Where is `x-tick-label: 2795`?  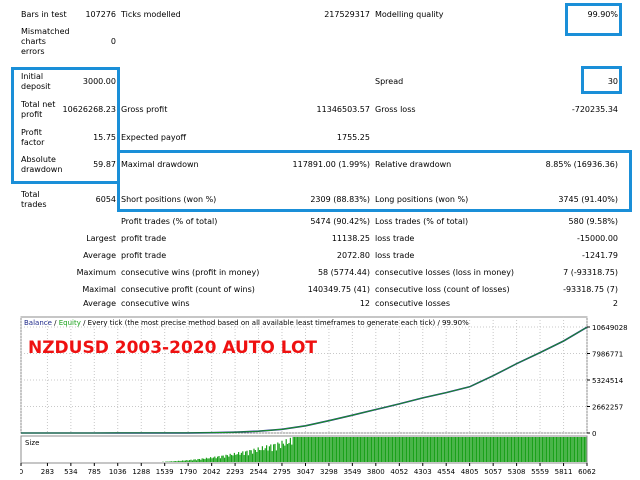
x-tick-label: 2795 is located at coordinates (282, 472).